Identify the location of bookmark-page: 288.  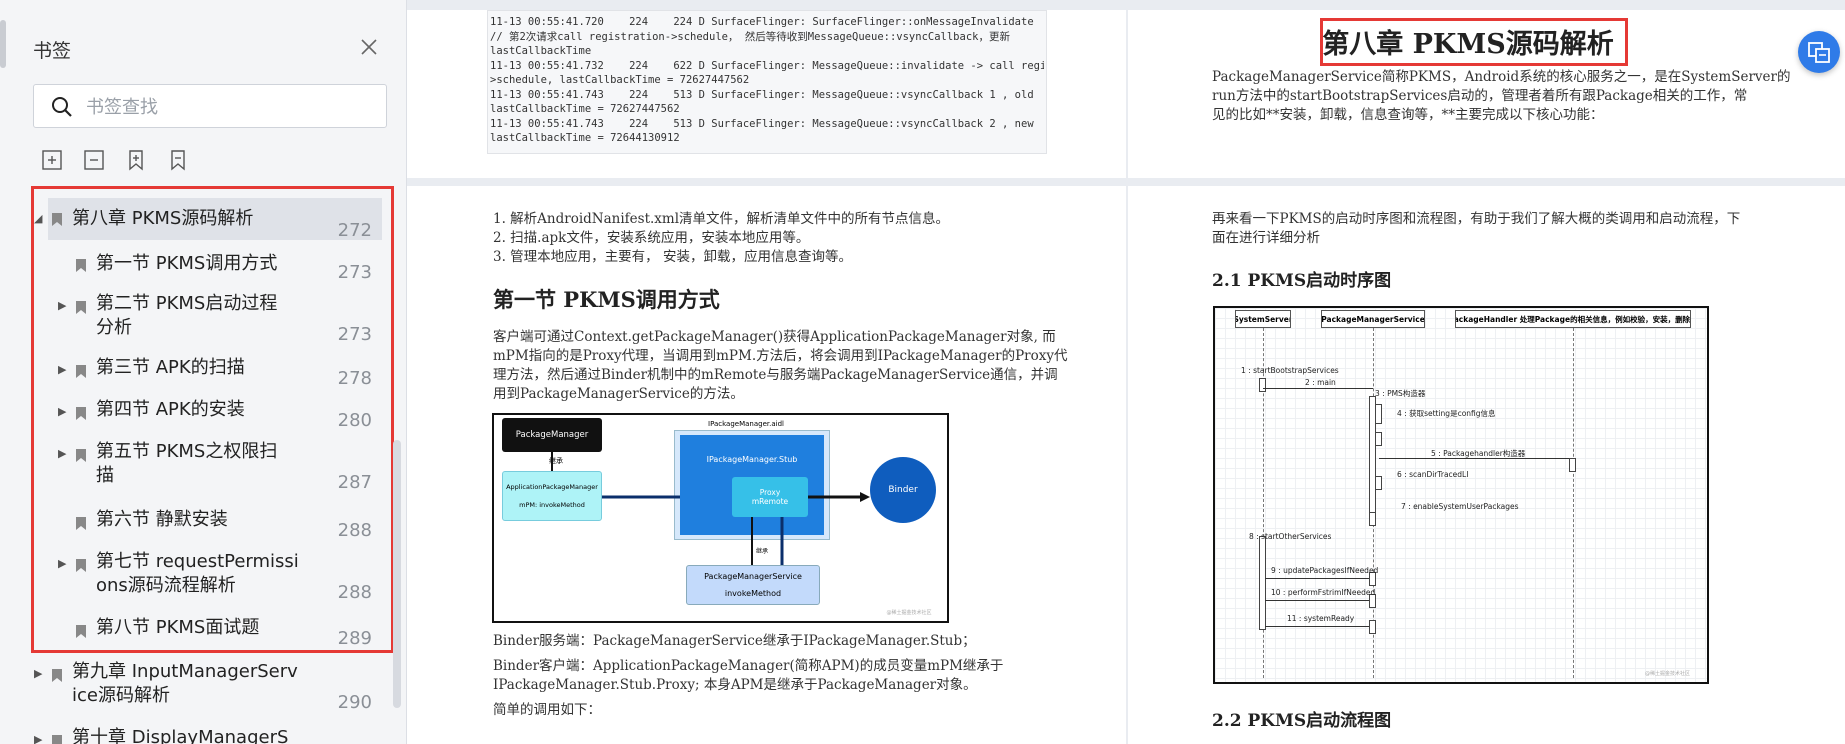
(354, 592).